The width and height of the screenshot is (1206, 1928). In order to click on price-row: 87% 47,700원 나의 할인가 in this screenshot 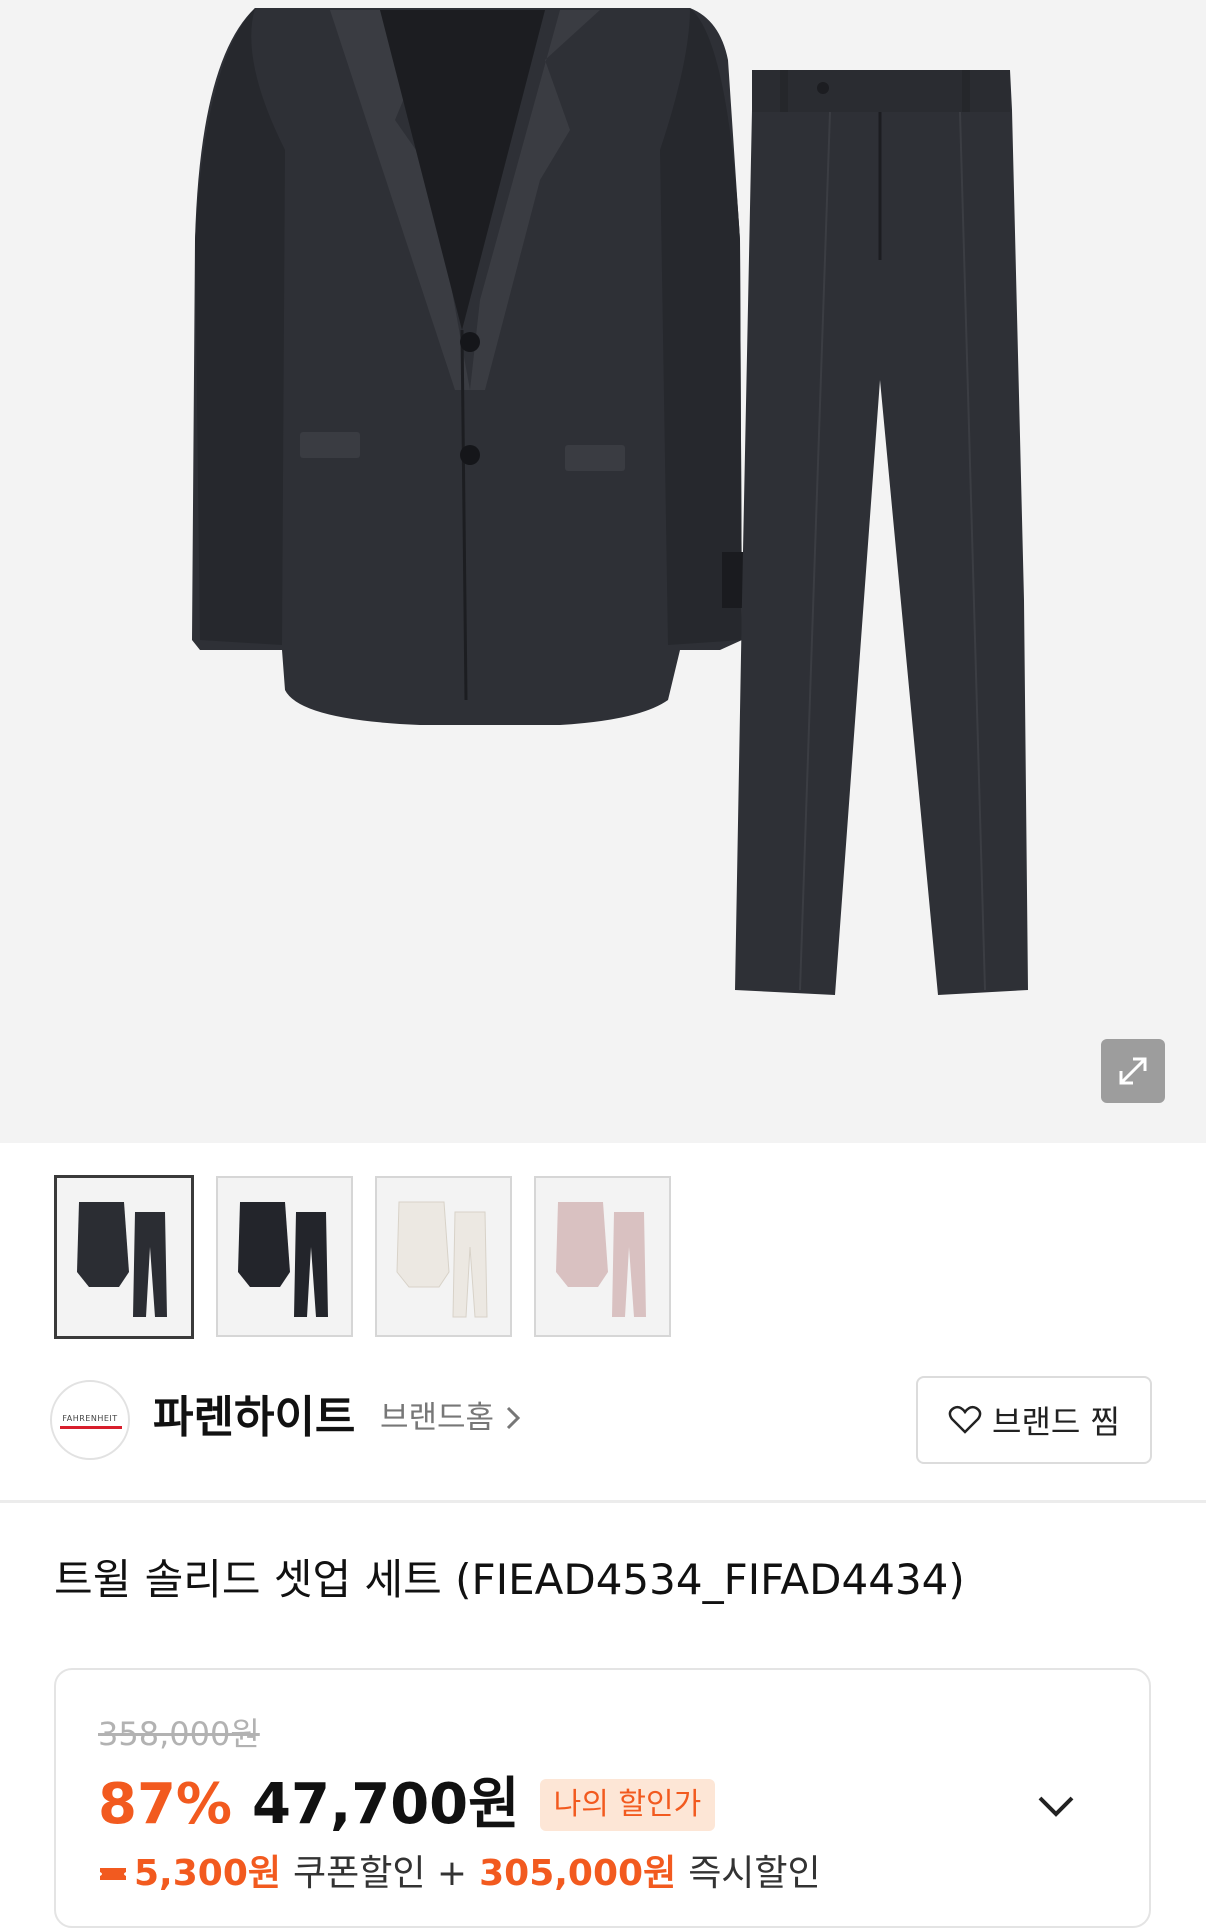, I will do `click(407, 1805)`.